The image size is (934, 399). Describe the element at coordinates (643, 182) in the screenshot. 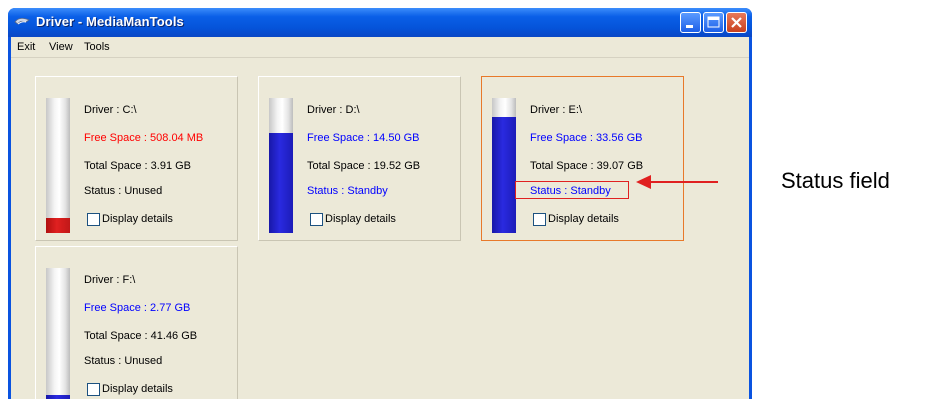

I see `annotation-arrowhead-icon` at that location.